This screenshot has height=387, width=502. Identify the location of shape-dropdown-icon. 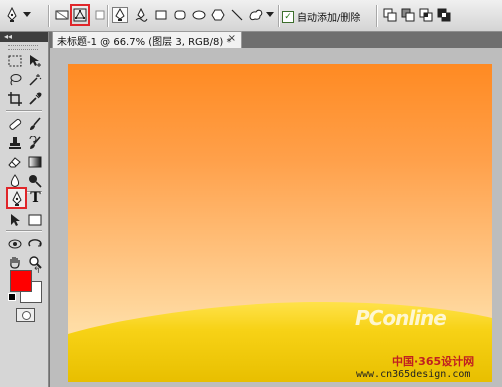
(270, 15).